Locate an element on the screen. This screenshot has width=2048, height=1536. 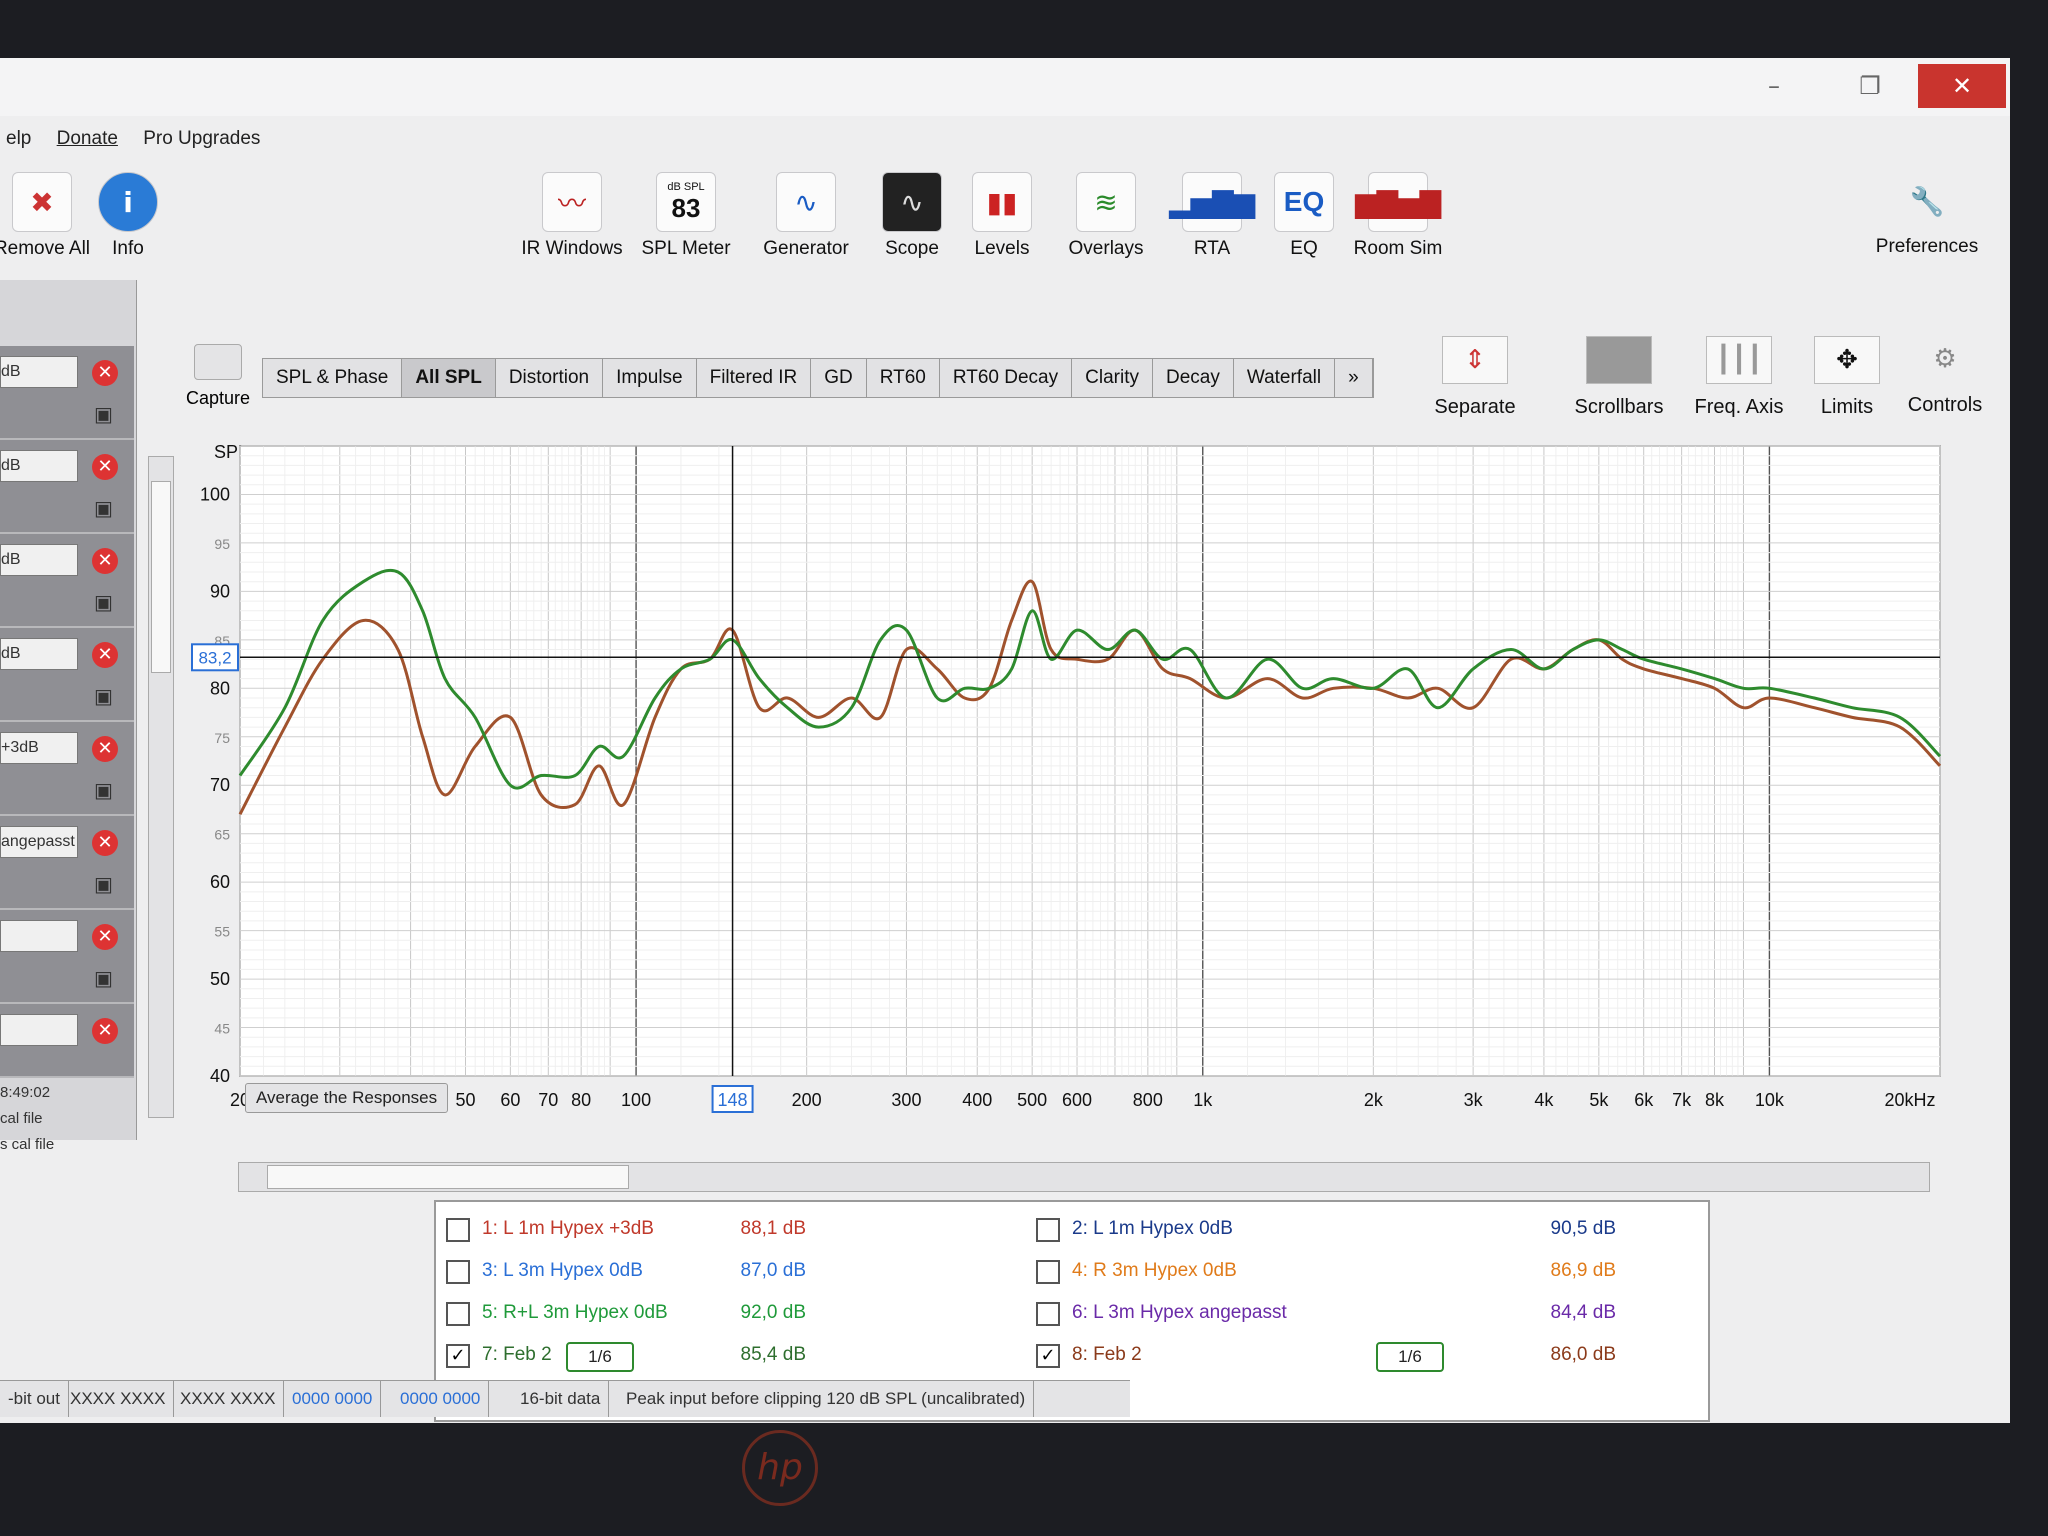
tab-all-spl: All SPL is located at coordinates (449, 378).